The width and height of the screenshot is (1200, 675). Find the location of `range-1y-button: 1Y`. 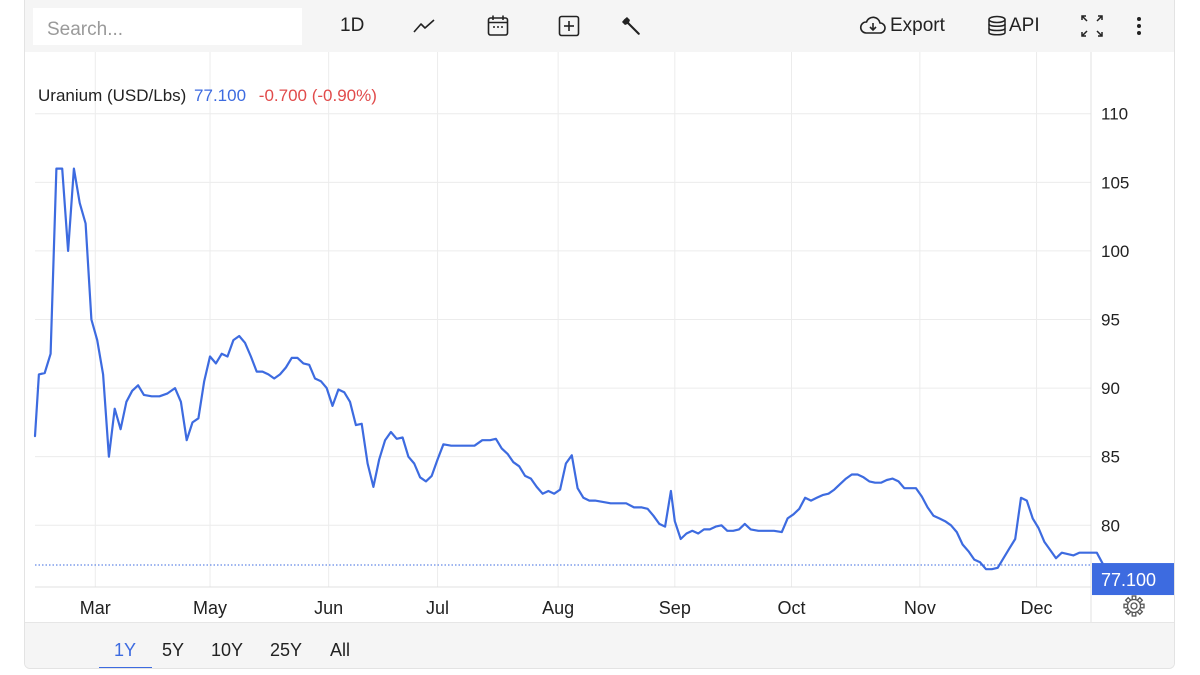

range-1y-button: 1Y is located at coordinates (125, 650).